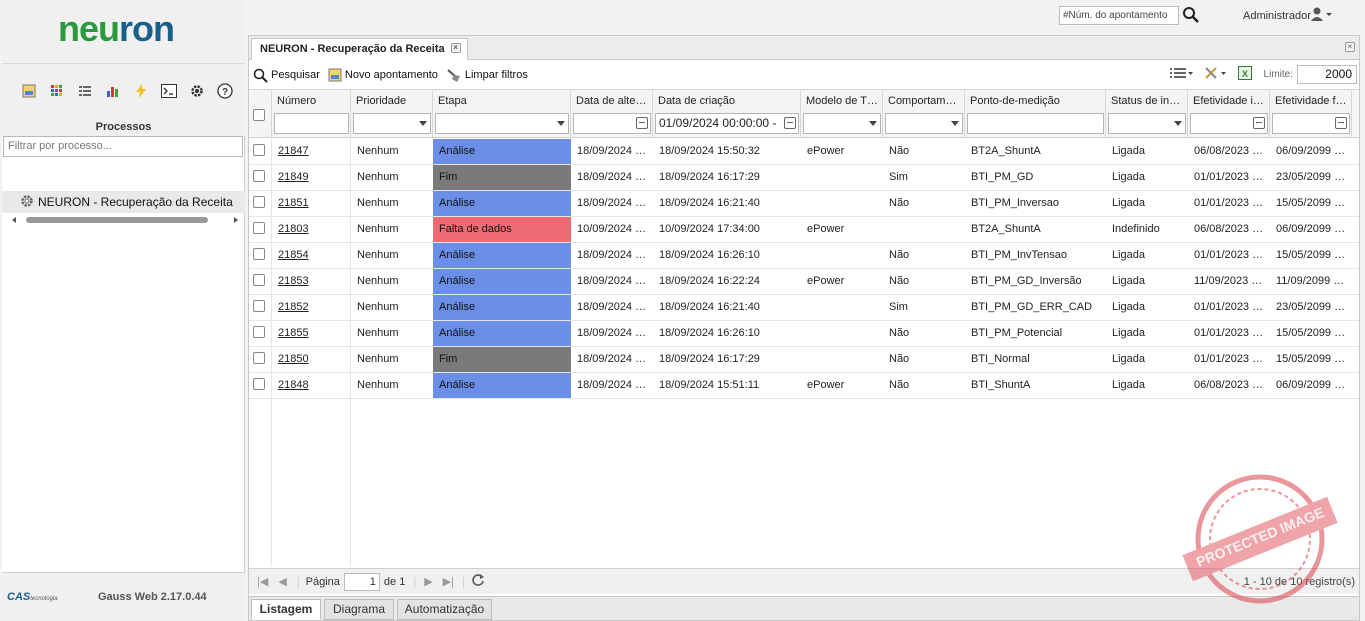 Image resolution: width=1365 pixels, height=621 pixels. What do you see at coordinates (1311, 123) in the screenshot?
I see `filter-efetividade-fim` at bounding box center [1311, 123].